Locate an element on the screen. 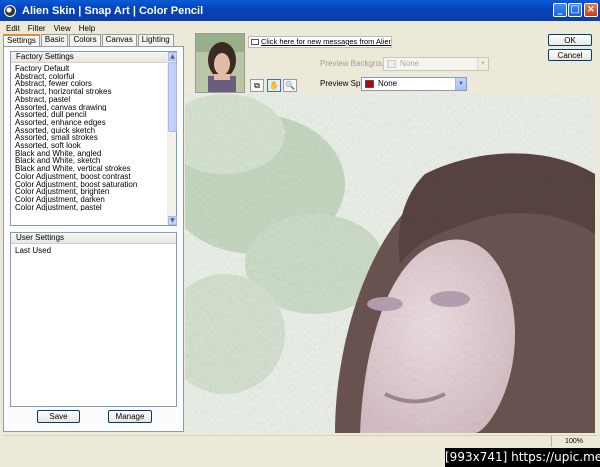 Image resolution: width=600 pixels, height=467 pixels. factory-list-scrollbar: ▲ ▼ is located at coordinates (172, 138).